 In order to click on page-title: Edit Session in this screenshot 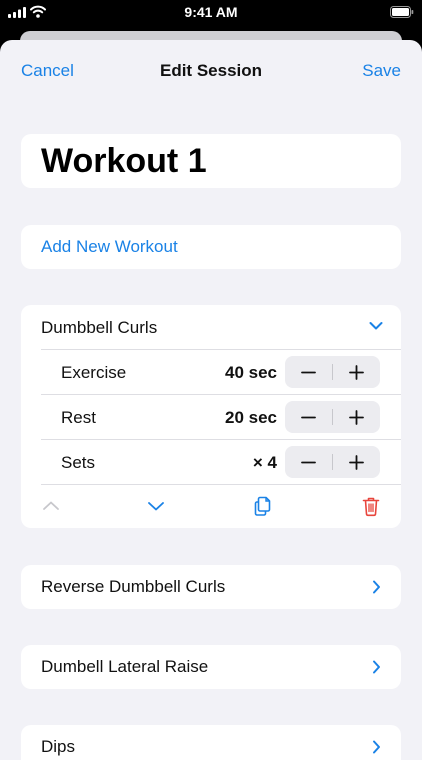, I will do `click(211, 70)`.